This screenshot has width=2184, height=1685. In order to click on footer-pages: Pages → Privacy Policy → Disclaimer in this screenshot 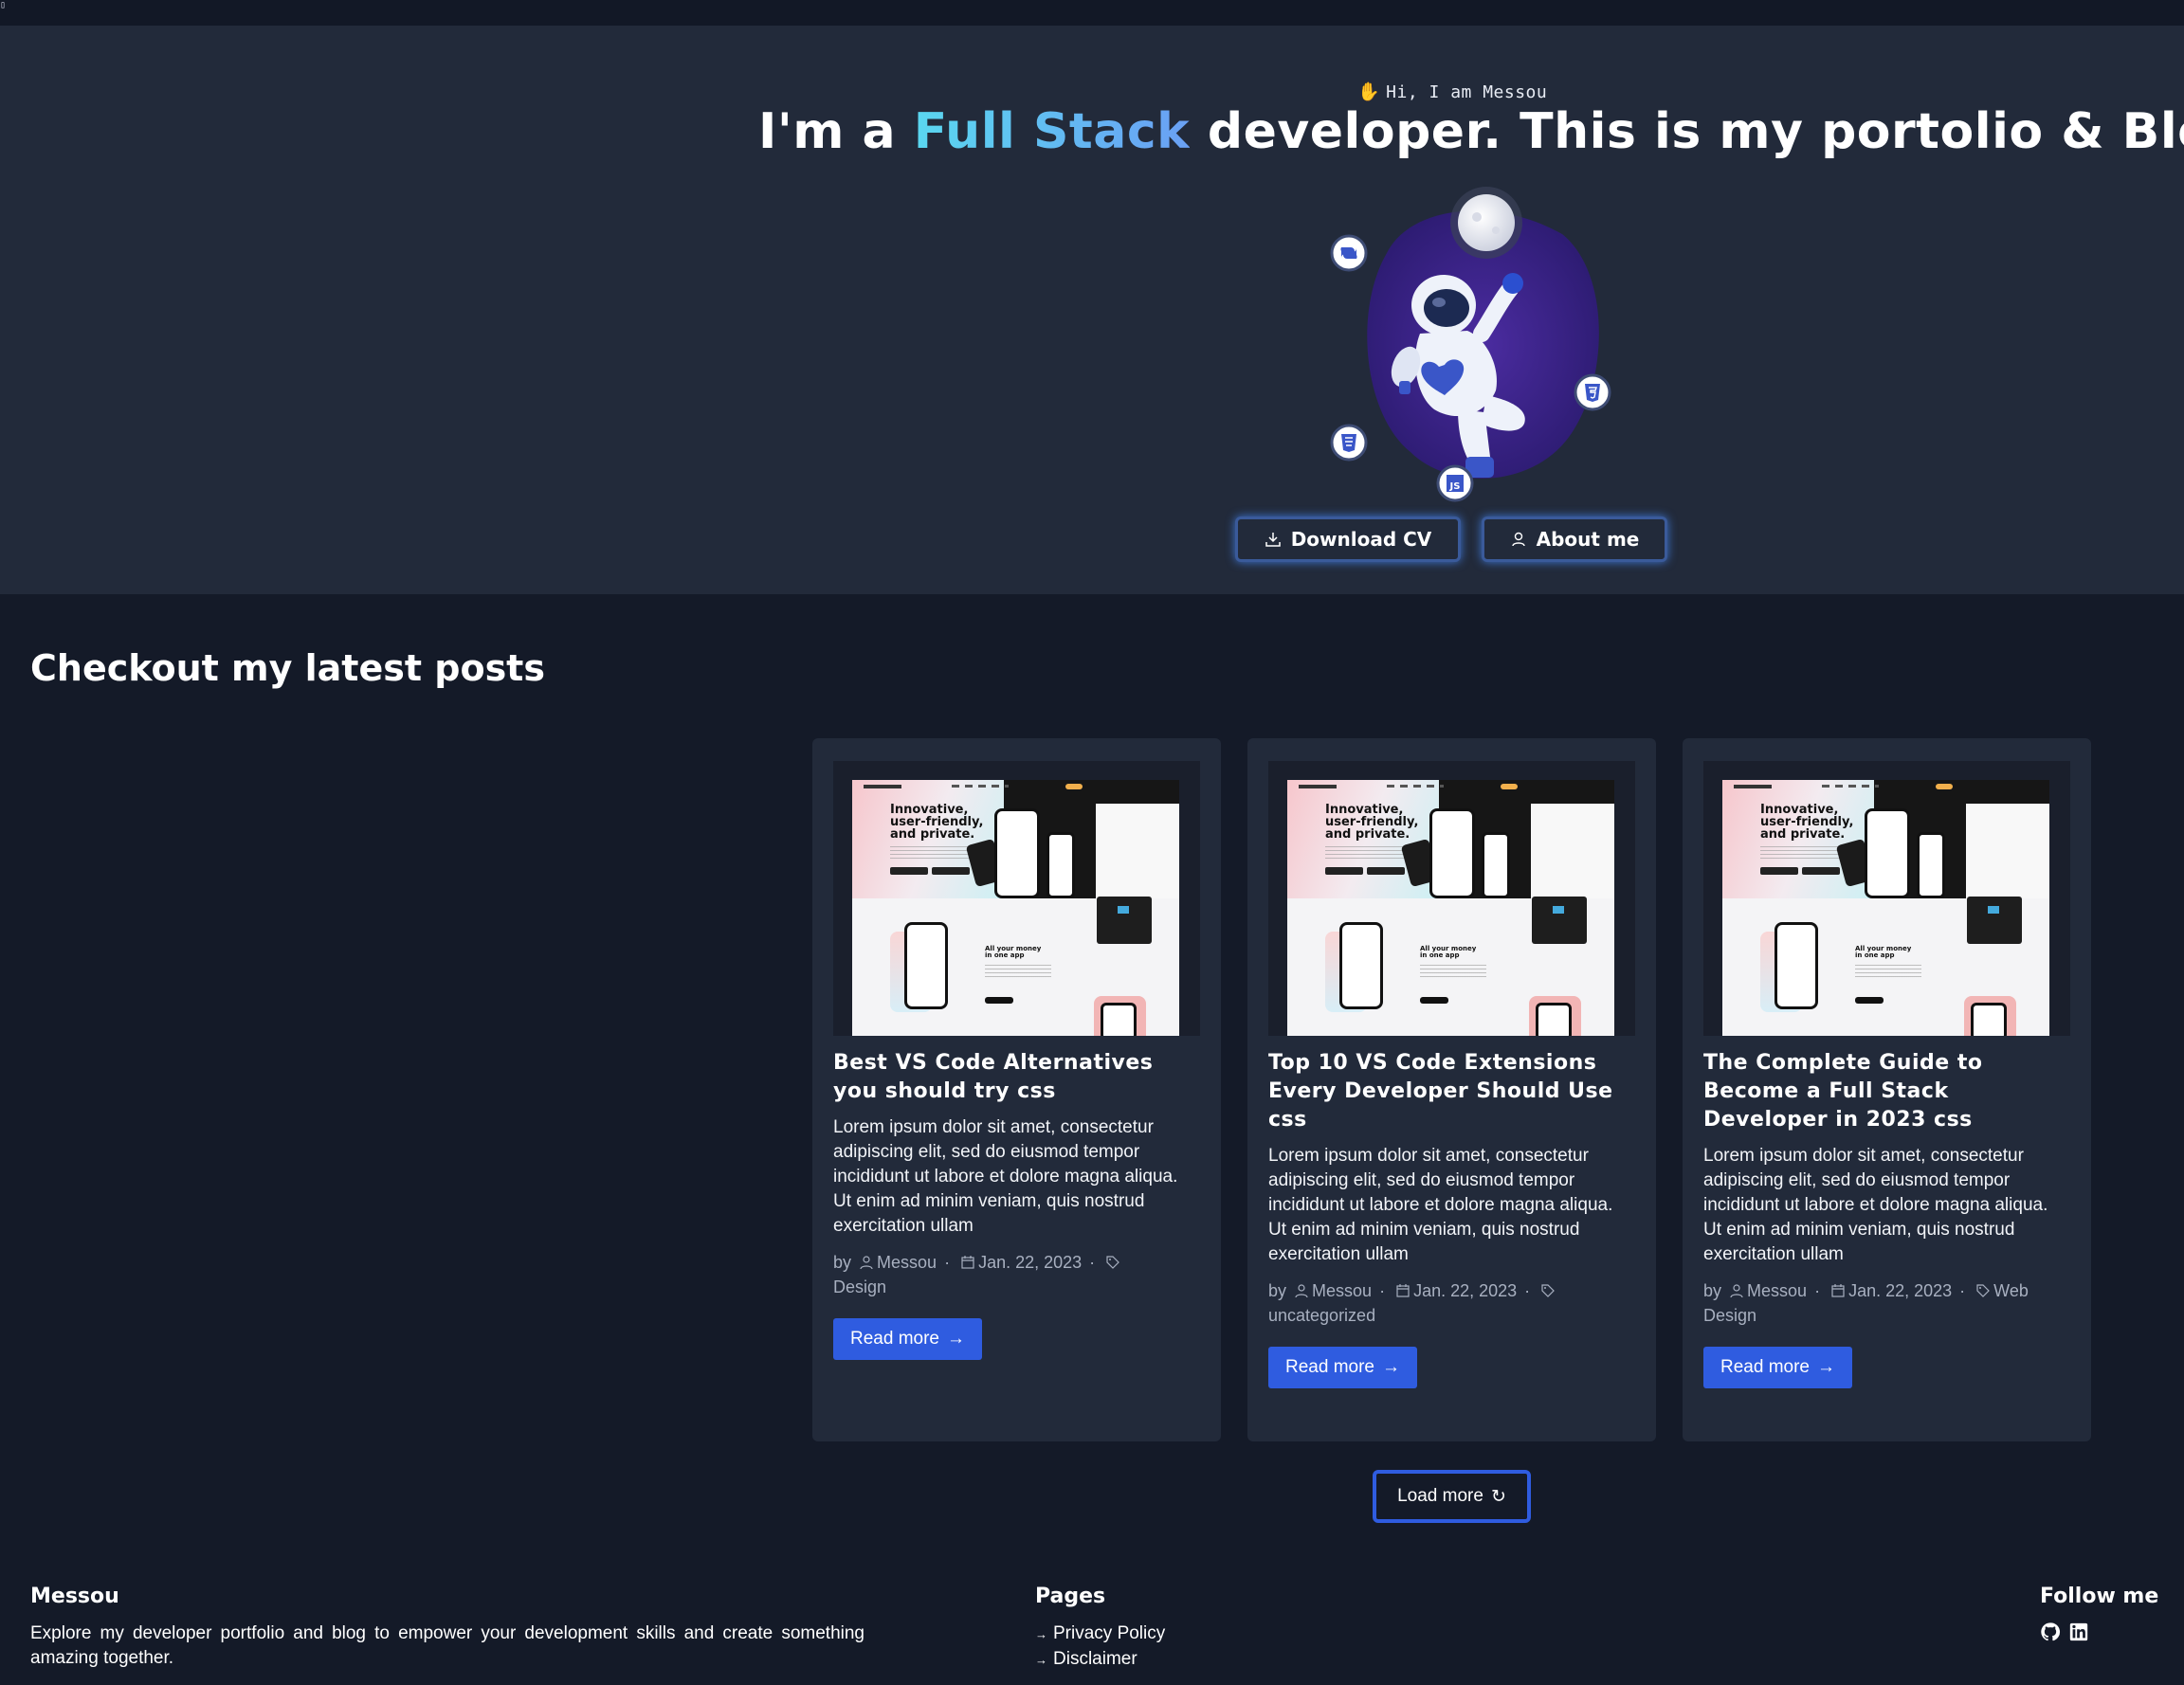, I will do `click(1100, 1629)`.